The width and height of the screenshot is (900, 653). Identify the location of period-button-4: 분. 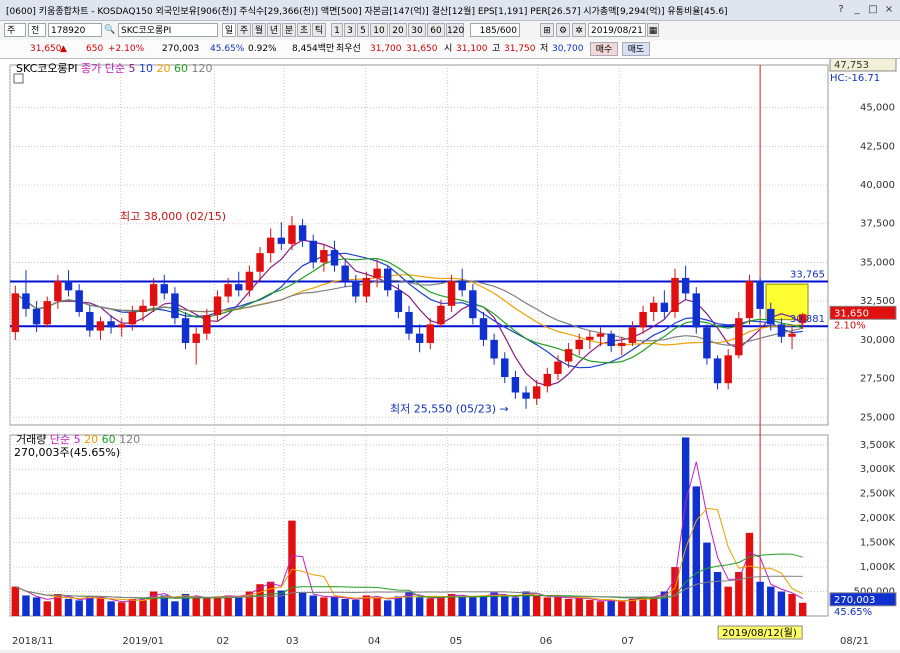
(289, 30).